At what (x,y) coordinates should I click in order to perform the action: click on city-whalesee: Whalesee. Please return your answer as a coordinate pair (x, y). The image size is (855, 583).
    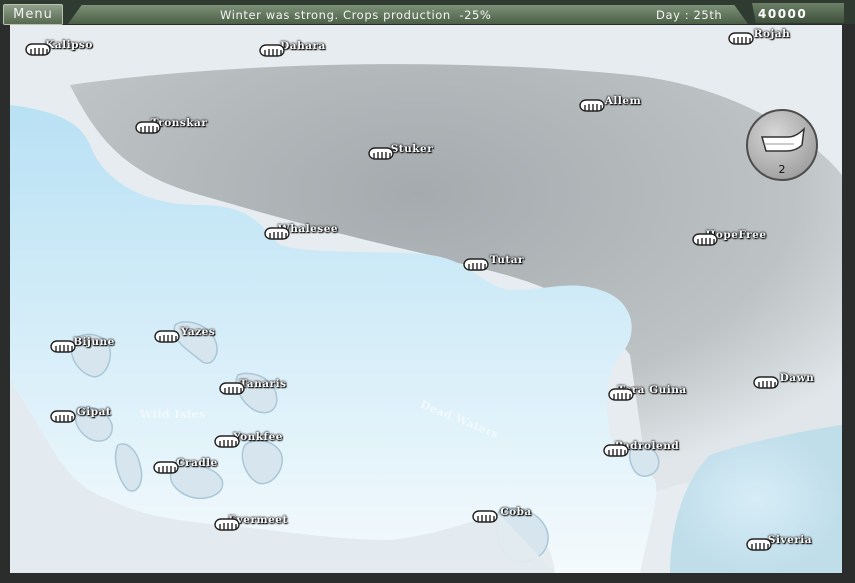
    Looking at the image, I should click on (308, 231).